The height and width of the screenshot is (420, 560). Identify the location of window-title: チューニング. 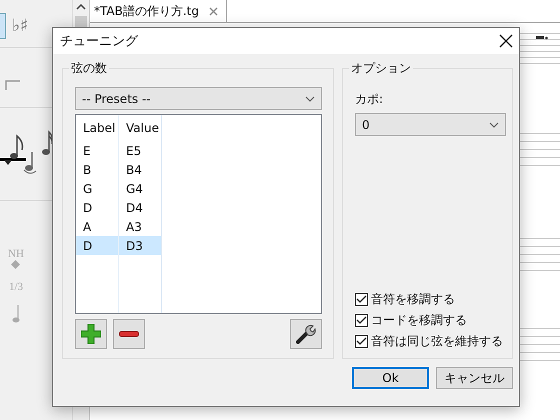
(100, 41).